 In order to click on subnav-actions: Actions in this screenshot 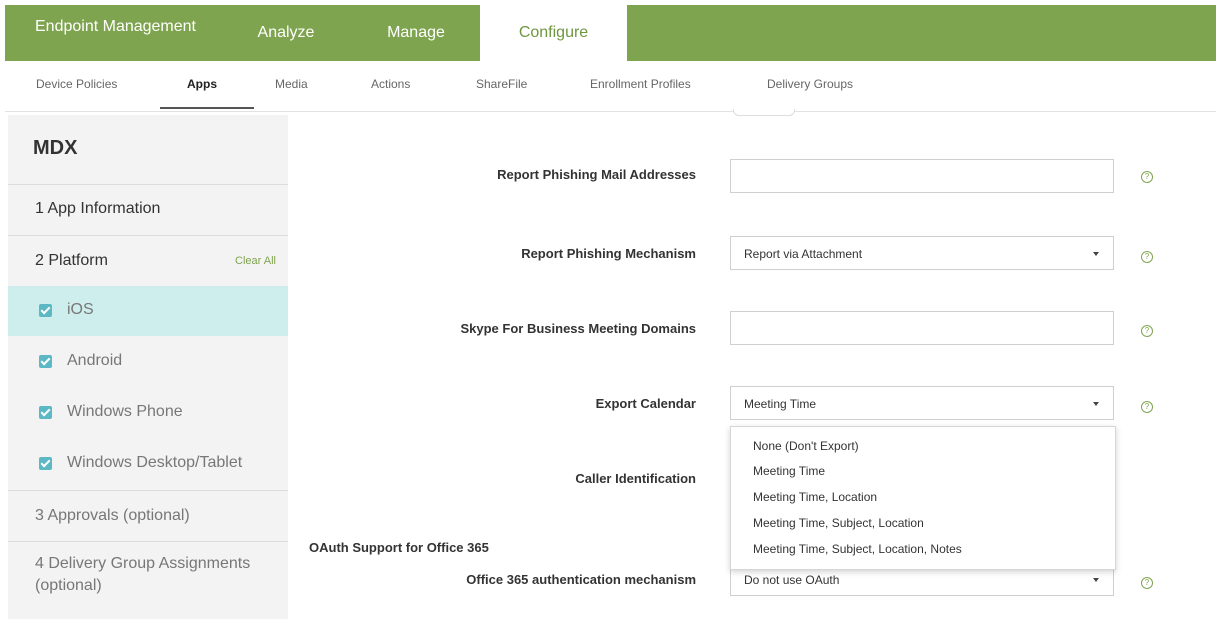, I will do `click(390, 84)`.